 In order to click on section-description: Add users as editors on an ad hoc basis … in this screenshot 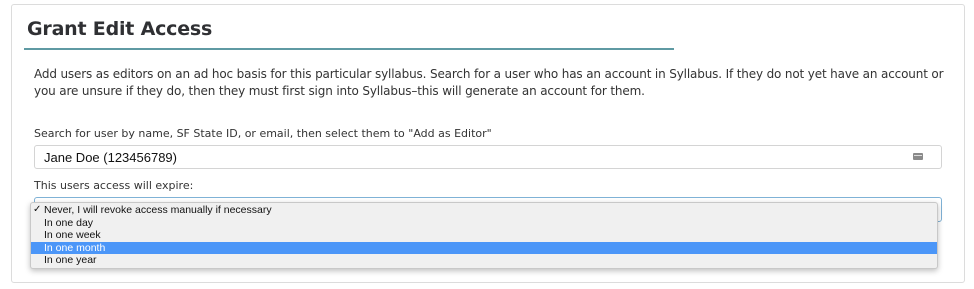, I will do `click(489, 82)`.